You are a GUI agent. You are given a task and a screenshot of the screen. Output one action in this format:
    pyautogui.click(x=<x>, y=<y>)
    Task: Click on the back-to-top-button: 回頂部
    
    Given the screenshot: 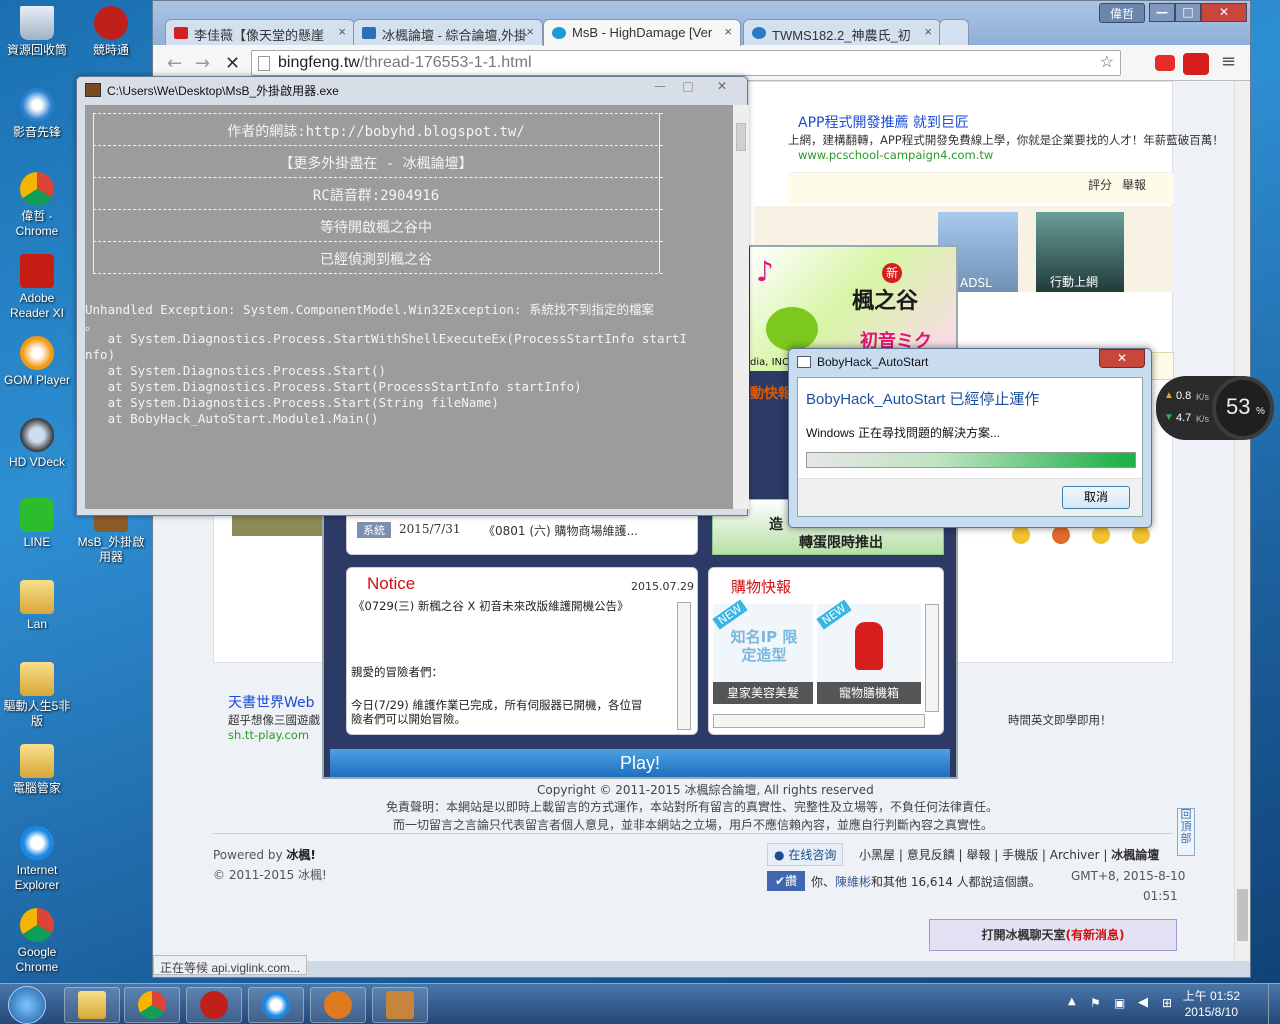 What is the action you would take?
    pyautogui.click(x=1186, y=832)
    